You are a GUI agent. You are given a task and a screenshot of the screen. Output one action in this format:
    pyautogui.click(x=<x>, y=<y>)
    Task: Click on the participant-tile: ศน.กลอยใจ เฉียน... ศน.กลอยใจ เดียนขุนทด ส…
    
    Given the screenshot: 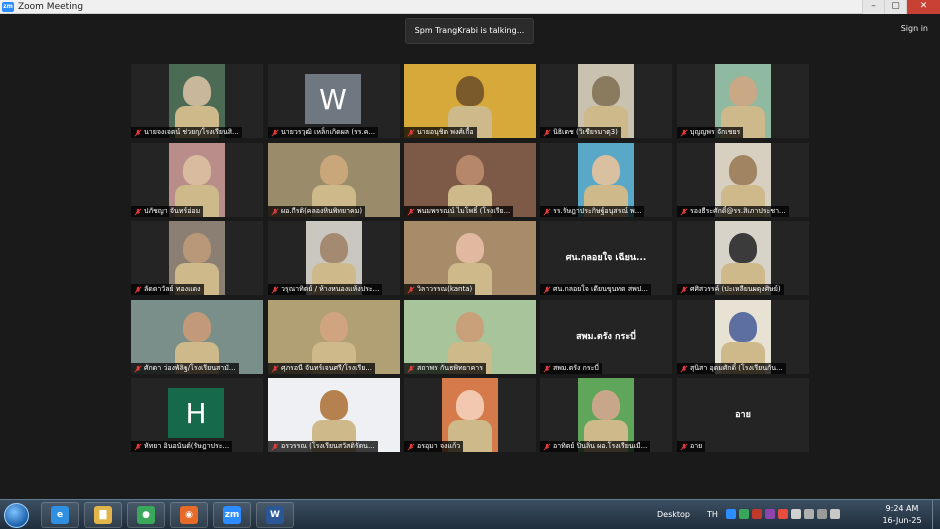 What is the action you would take?
    pyautogui.click(x=606, y=258)
    